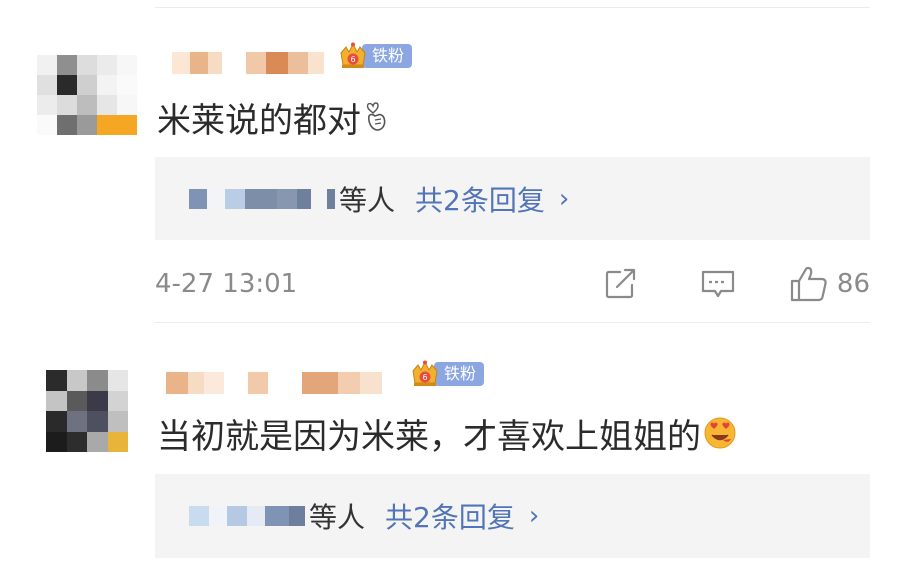 This screenshot has height=572, width=900. Describe the element at coordinates (808, 284) in the screenshot. I see `thumbs-up-icon` at that location.